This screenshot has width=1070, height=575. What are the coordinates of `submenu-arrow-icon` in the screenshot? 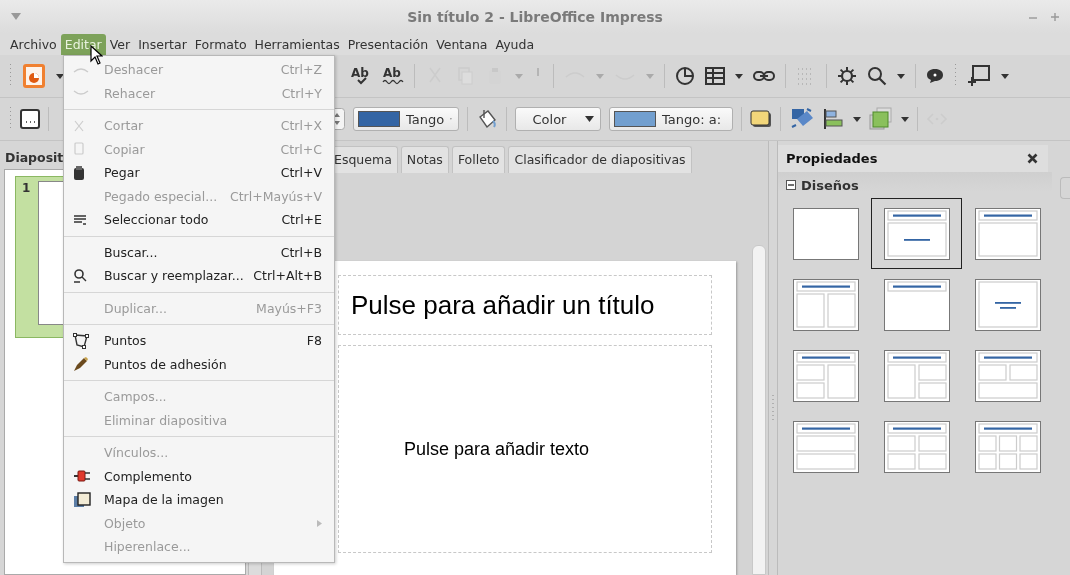 It's located at (319, 523).